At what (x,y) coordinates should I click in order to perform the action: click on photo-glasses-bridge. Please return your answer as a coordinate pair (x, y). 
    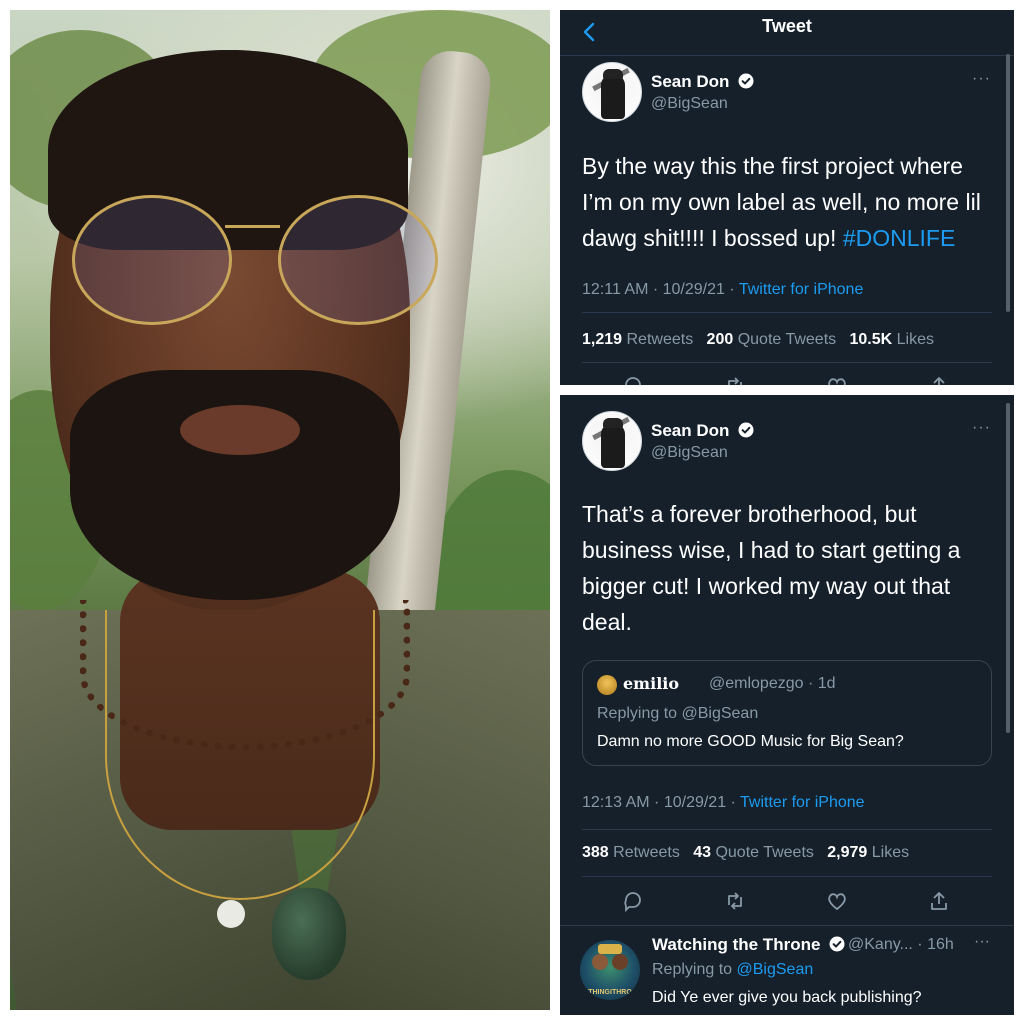
    Looking at the image, I should click on (252, 226).